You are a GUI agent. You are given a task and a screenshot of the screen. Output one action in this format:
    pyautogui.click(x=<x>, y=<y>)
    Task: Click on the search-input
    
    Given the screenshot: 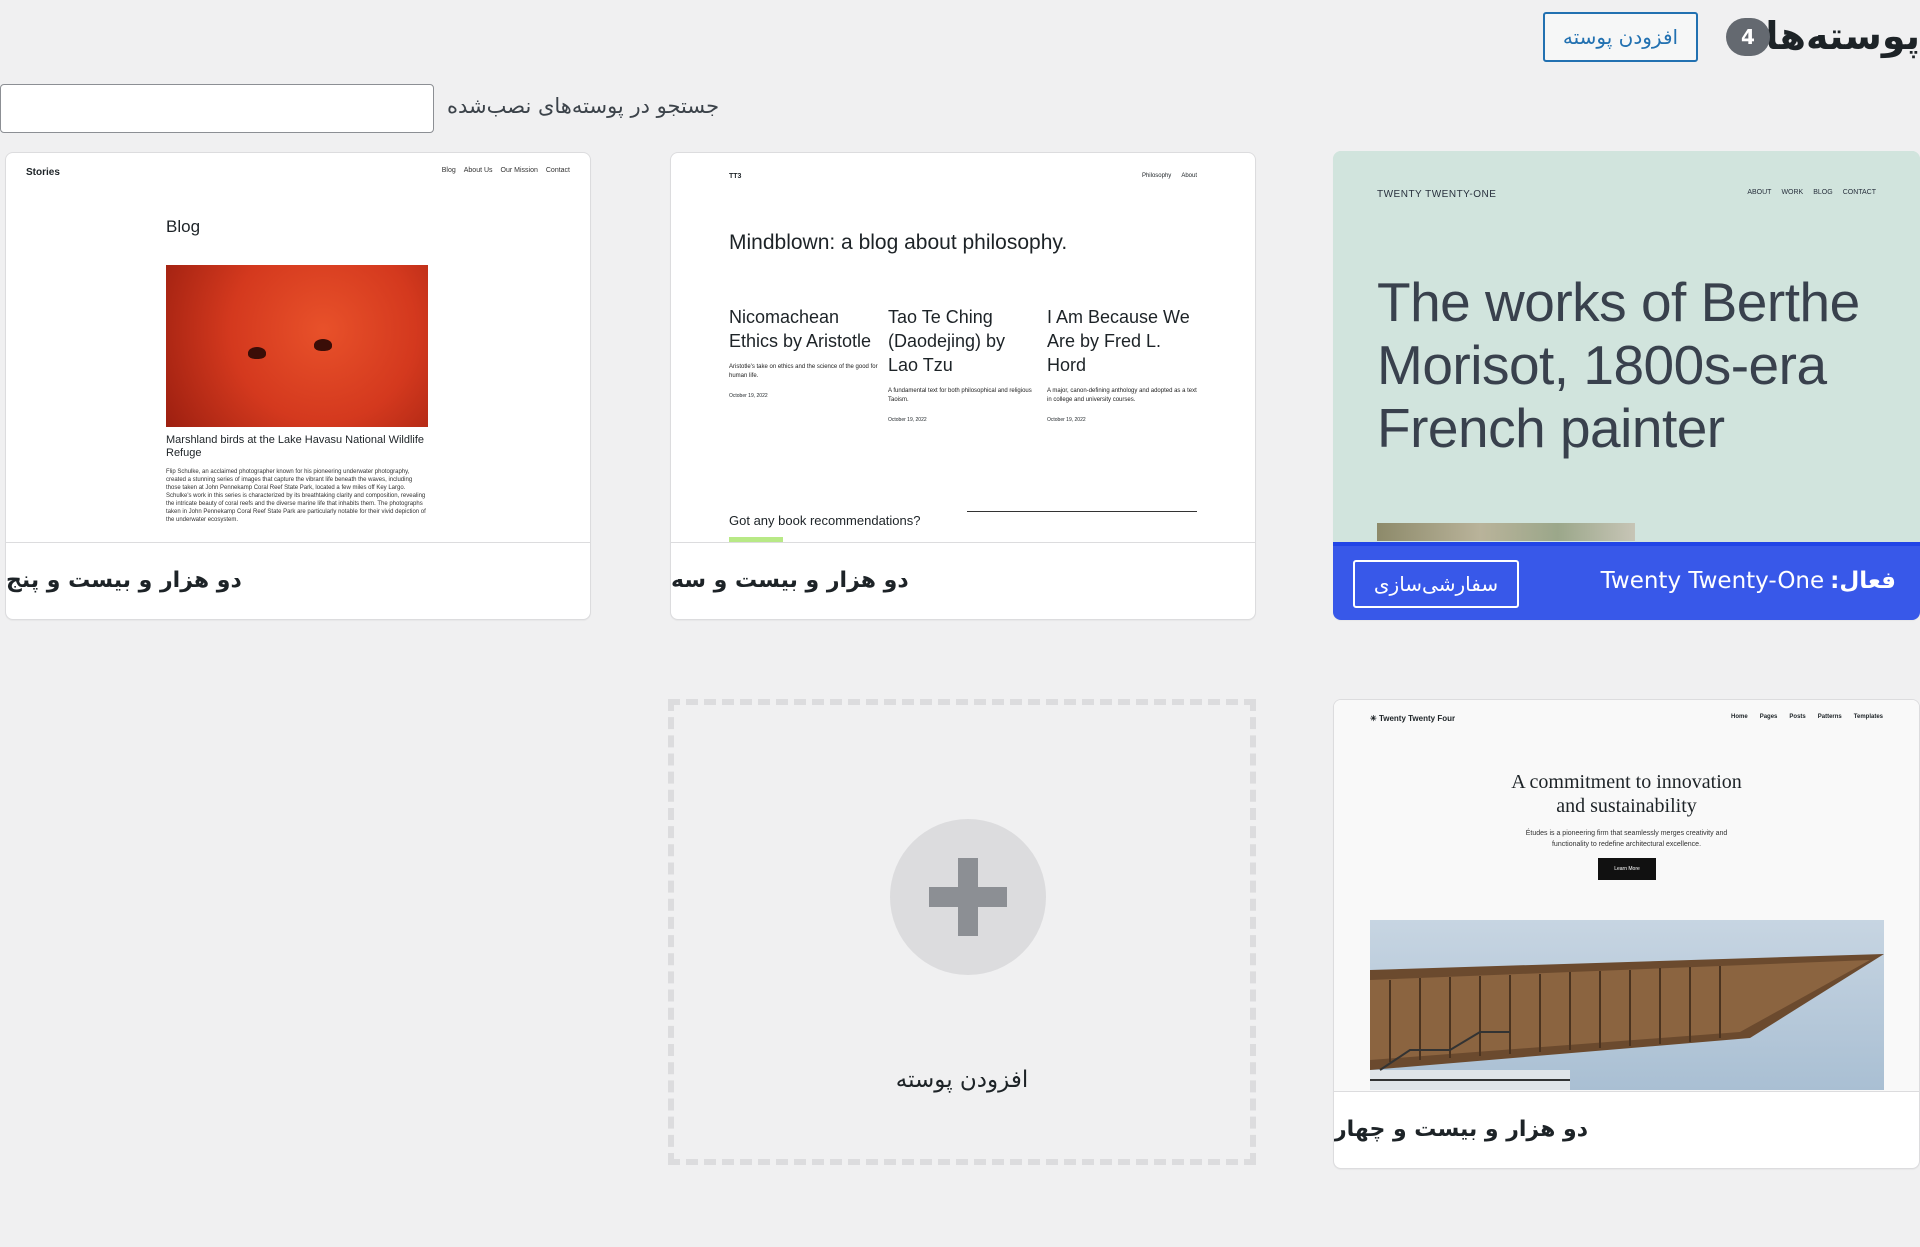 What is the action you would take?
    pyautogui.click(x=217, y=108)
    